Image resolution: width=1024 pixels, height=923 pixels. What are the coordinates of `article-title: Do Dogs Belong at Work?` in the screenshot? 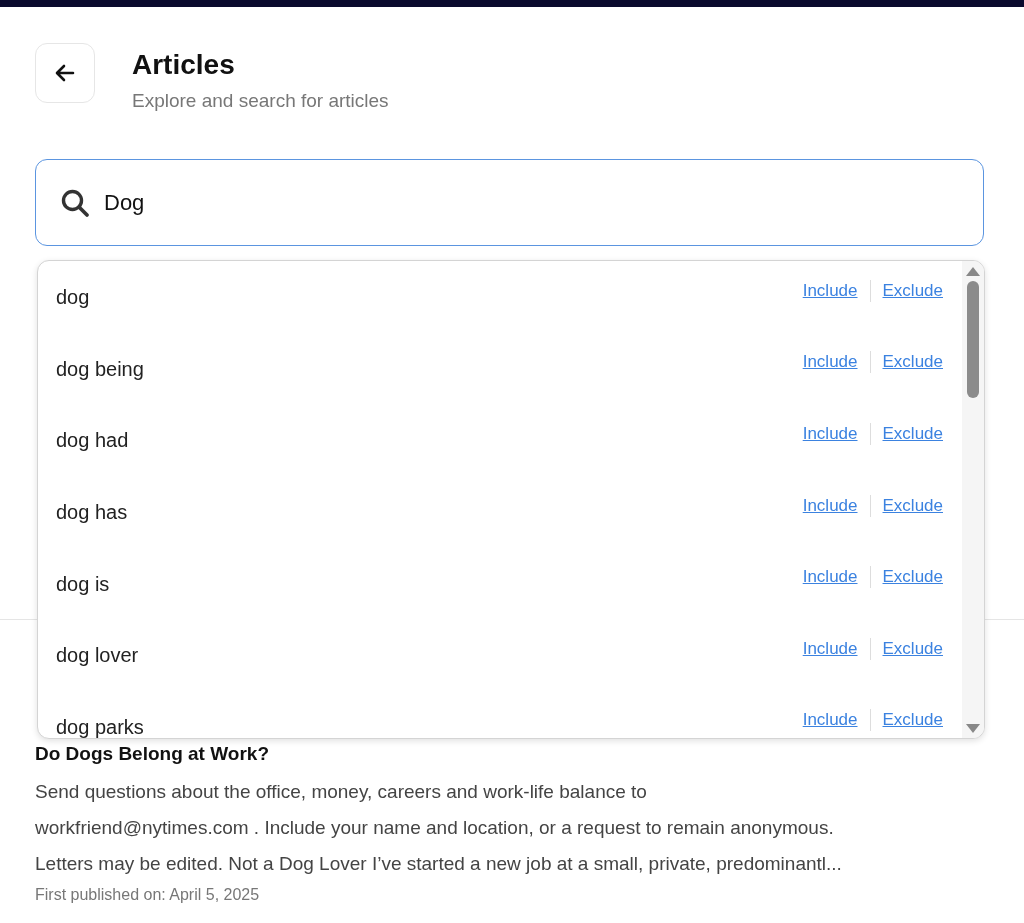 It's located at (509, 754).